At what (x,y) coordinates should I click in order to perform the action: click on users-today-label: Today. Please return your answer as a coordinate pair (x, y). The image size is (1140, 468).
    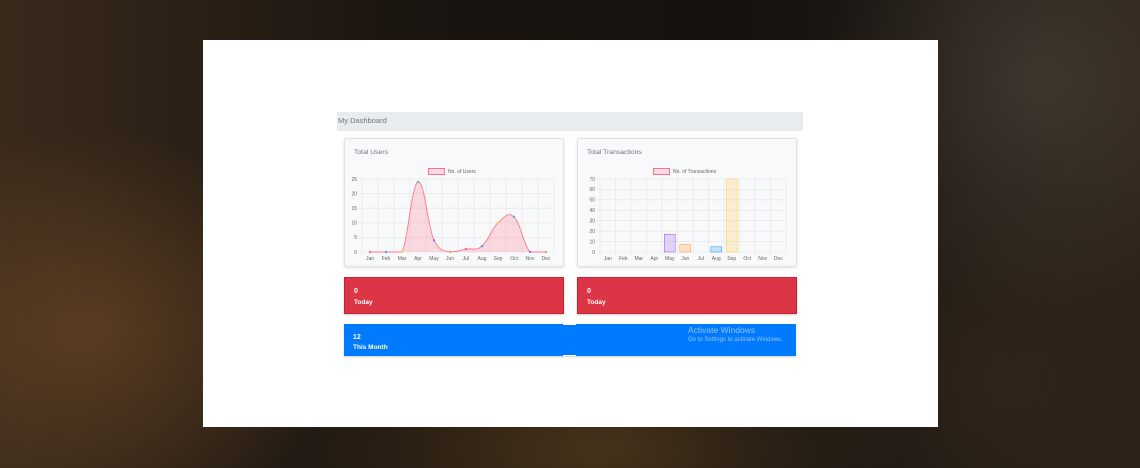
    Looking at the image, I should click on (363, 302).